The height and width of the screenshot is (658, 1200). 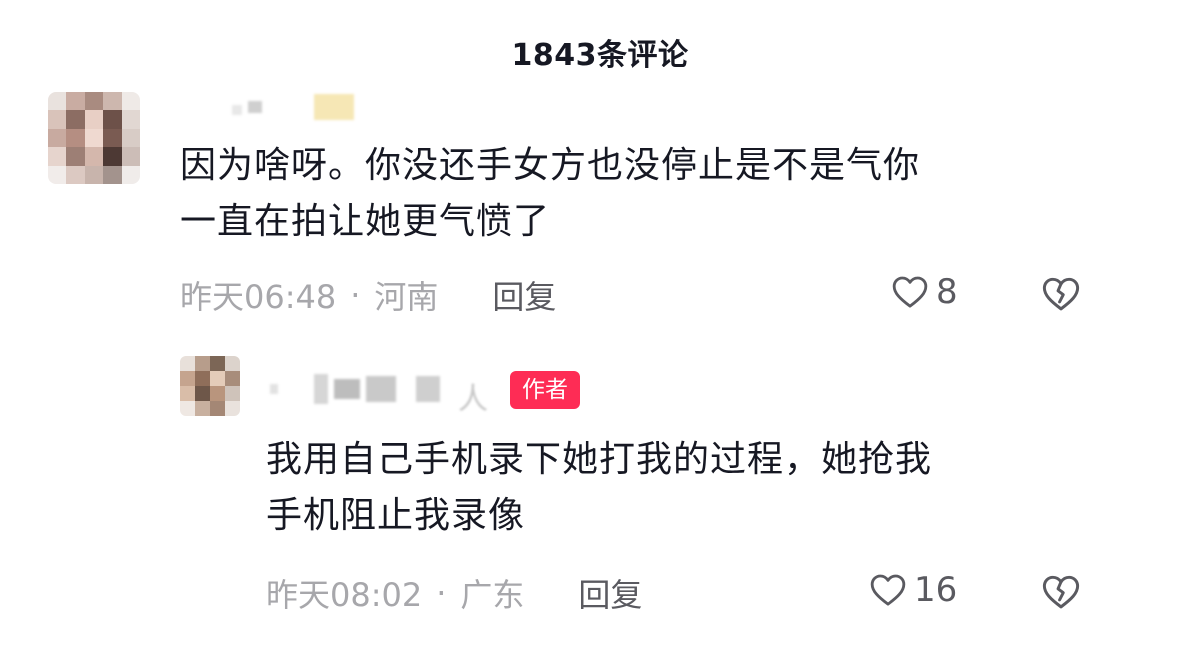 I want to click on reply-time: 昨天08:02, so click(x=344, y=595).